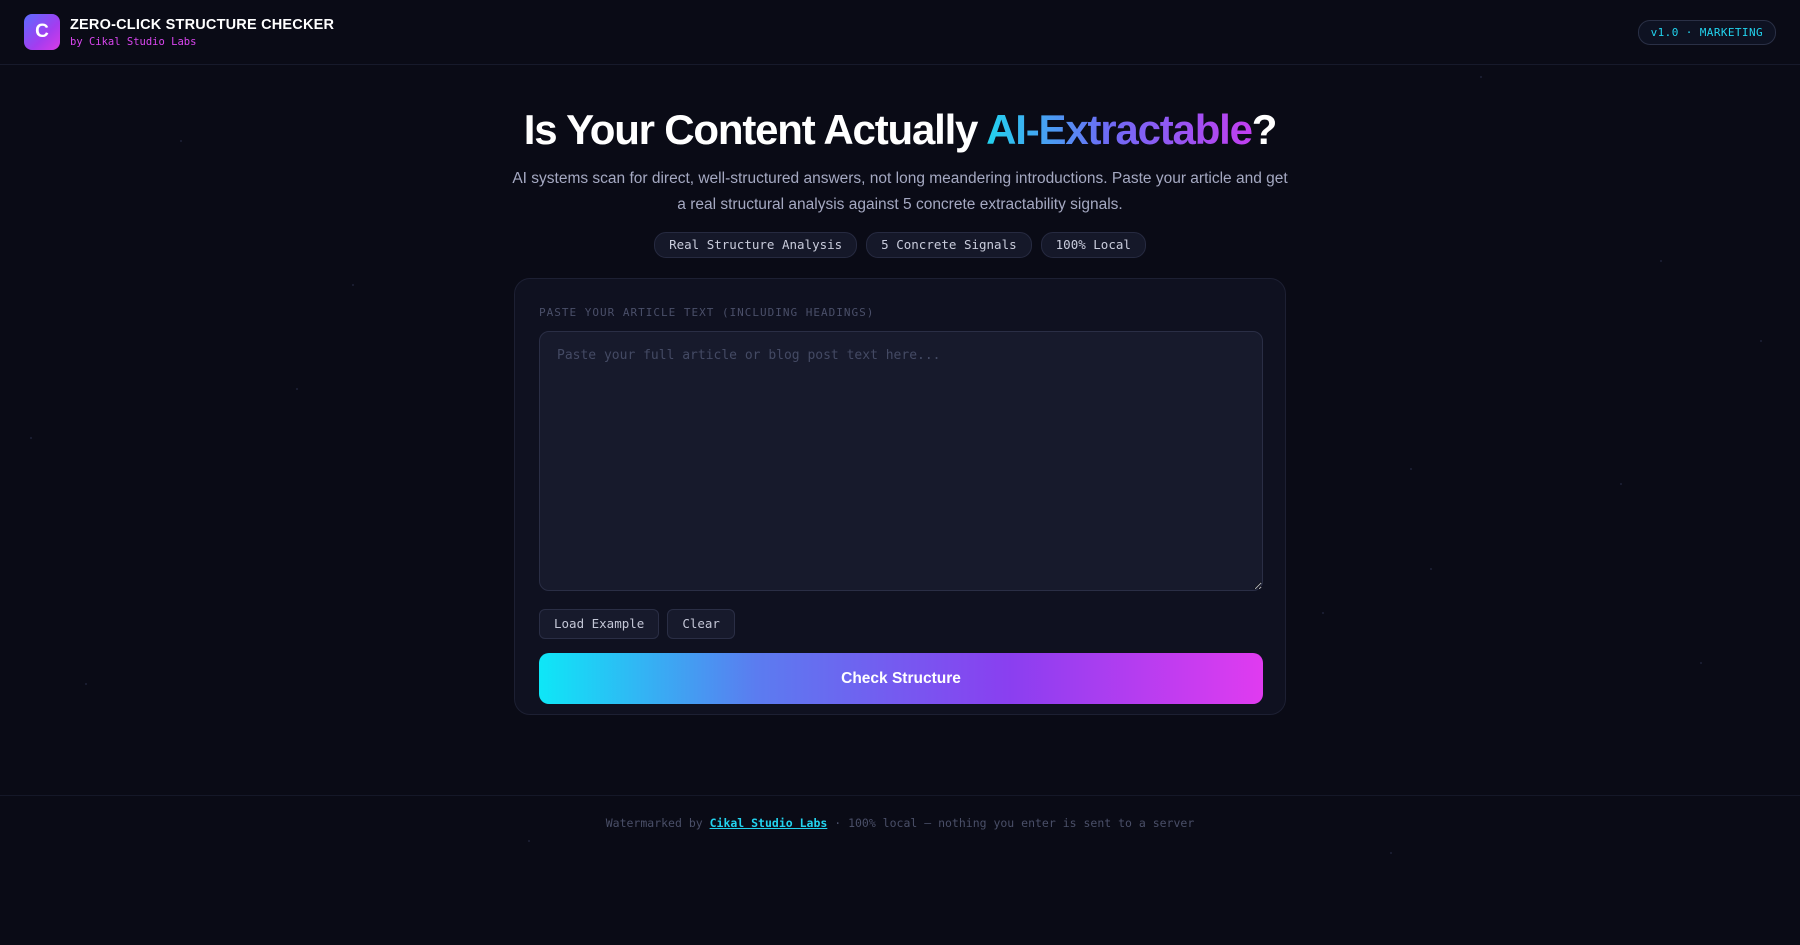  What do you see at coordinates (901, 678) in the screenshot?
I see `check-structure-button: Check Structure` at bounding box center [901, 678].